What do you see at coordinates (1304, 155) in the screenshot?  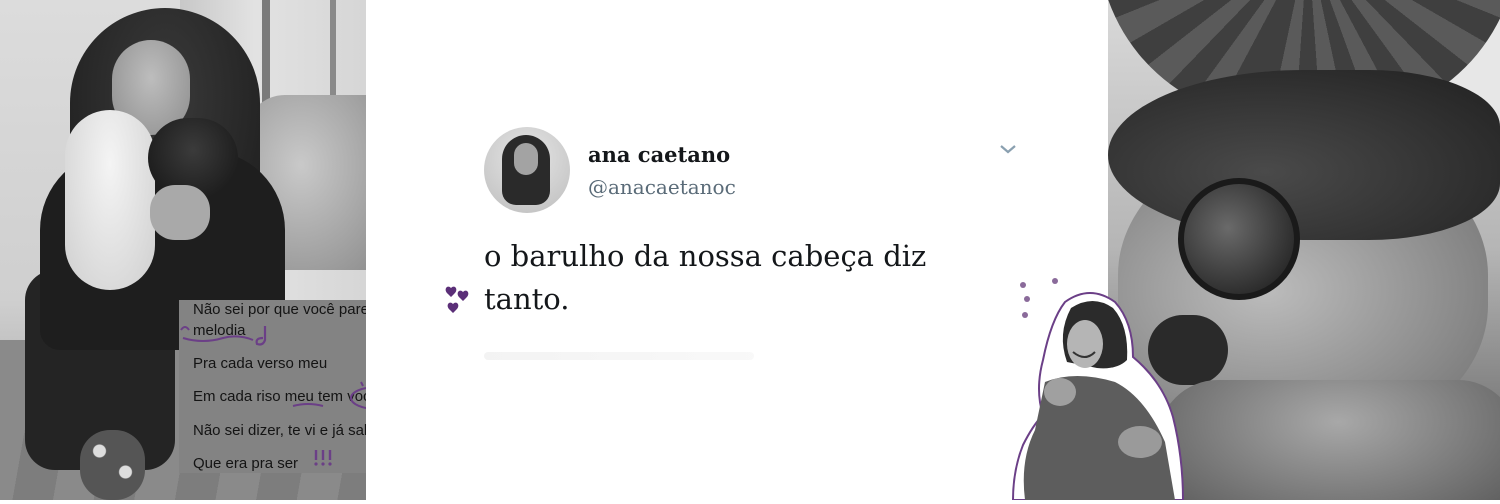 I see `hair` at bounding box center [1304, 155].